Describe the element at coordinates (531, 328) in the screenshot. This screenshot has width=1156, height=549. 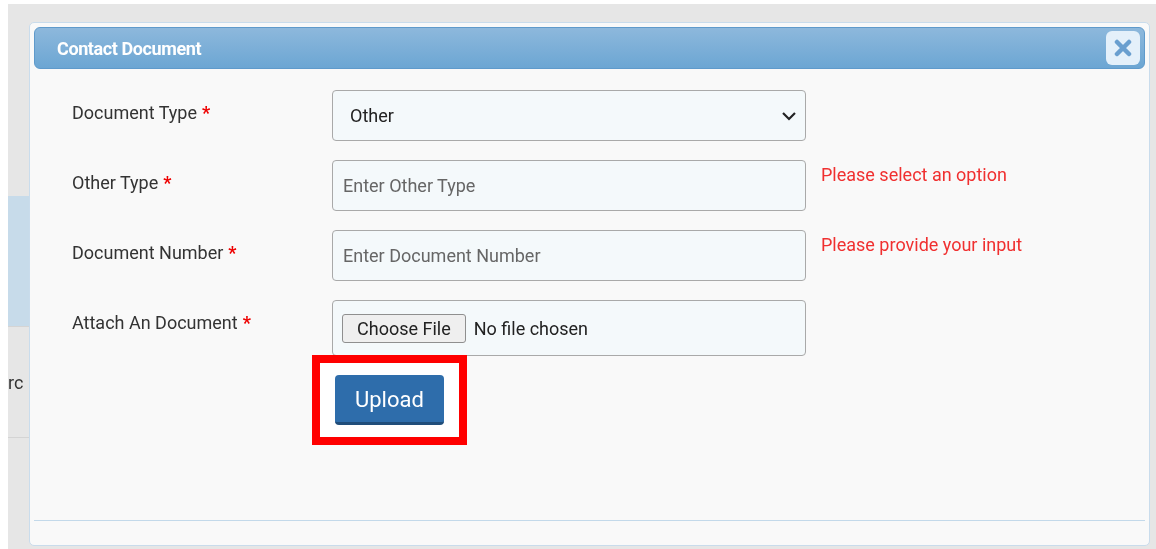
I see `file-status: No file chosen` at that location.